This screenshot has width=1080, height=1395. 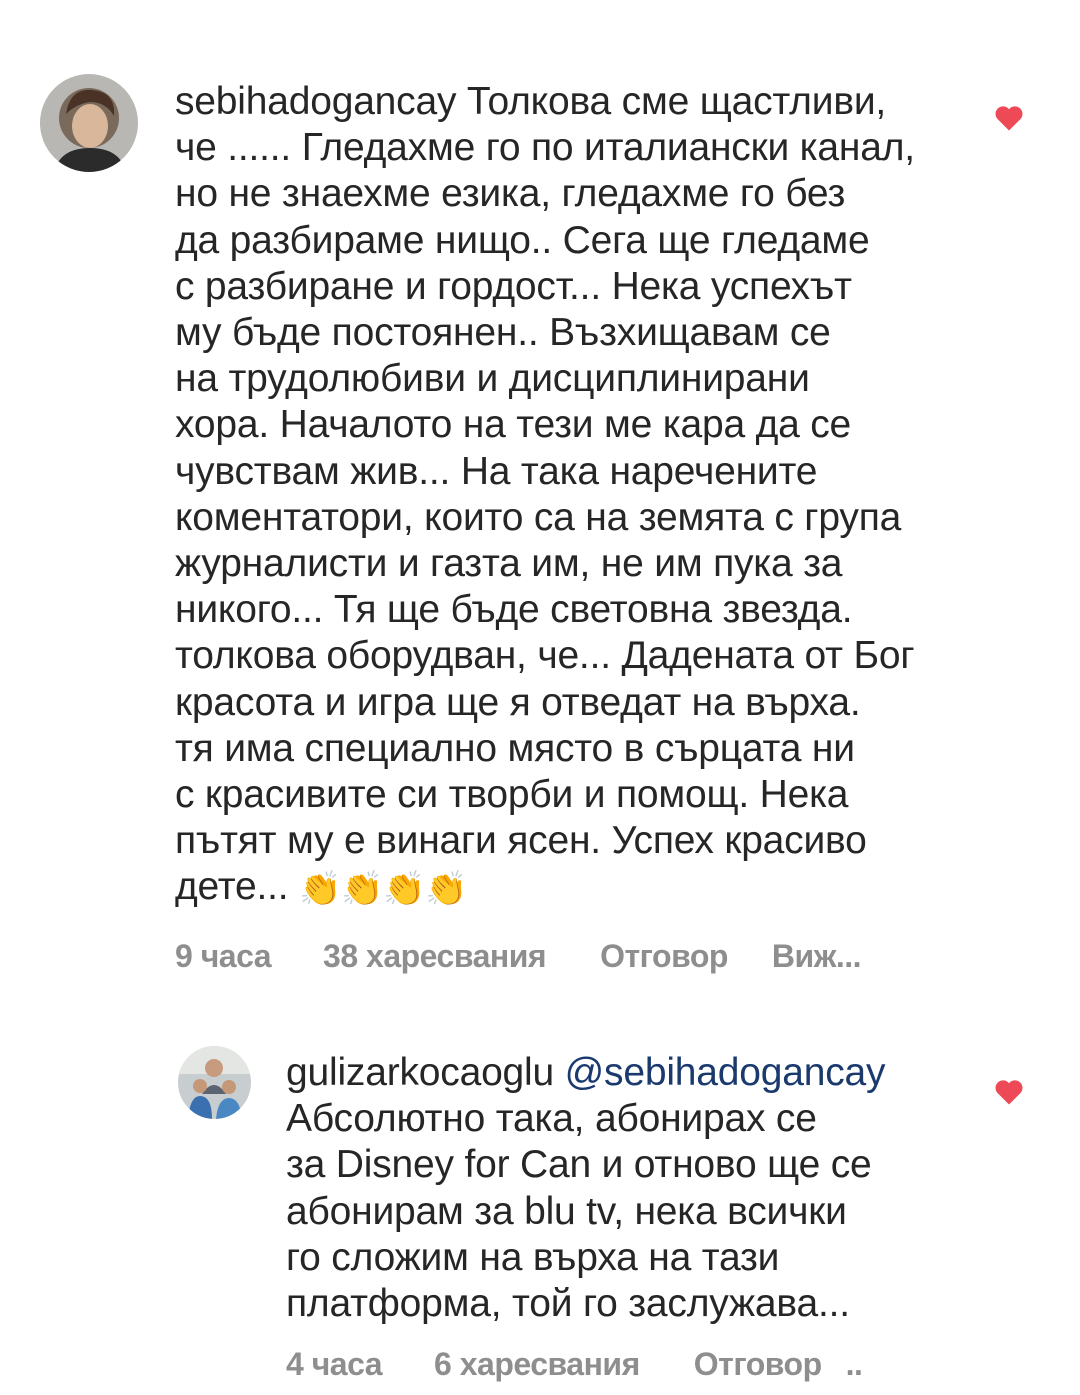 I want to click on likes-count-link: 38 харесвания, so click(x=435, y=956).